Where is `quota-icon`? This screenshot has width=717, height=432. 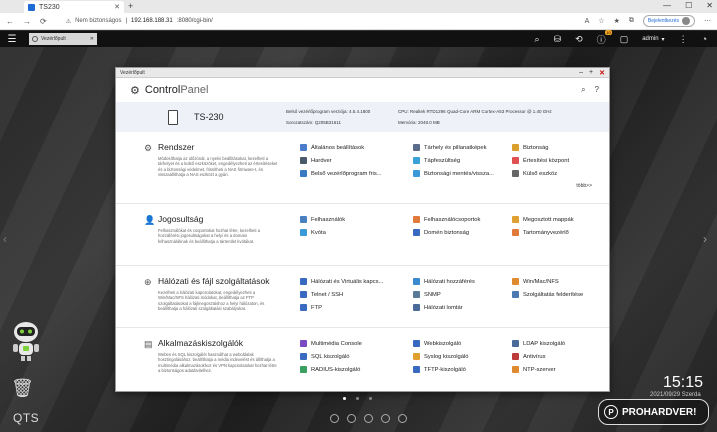 quota-icon is located at coordinates (303, 232).